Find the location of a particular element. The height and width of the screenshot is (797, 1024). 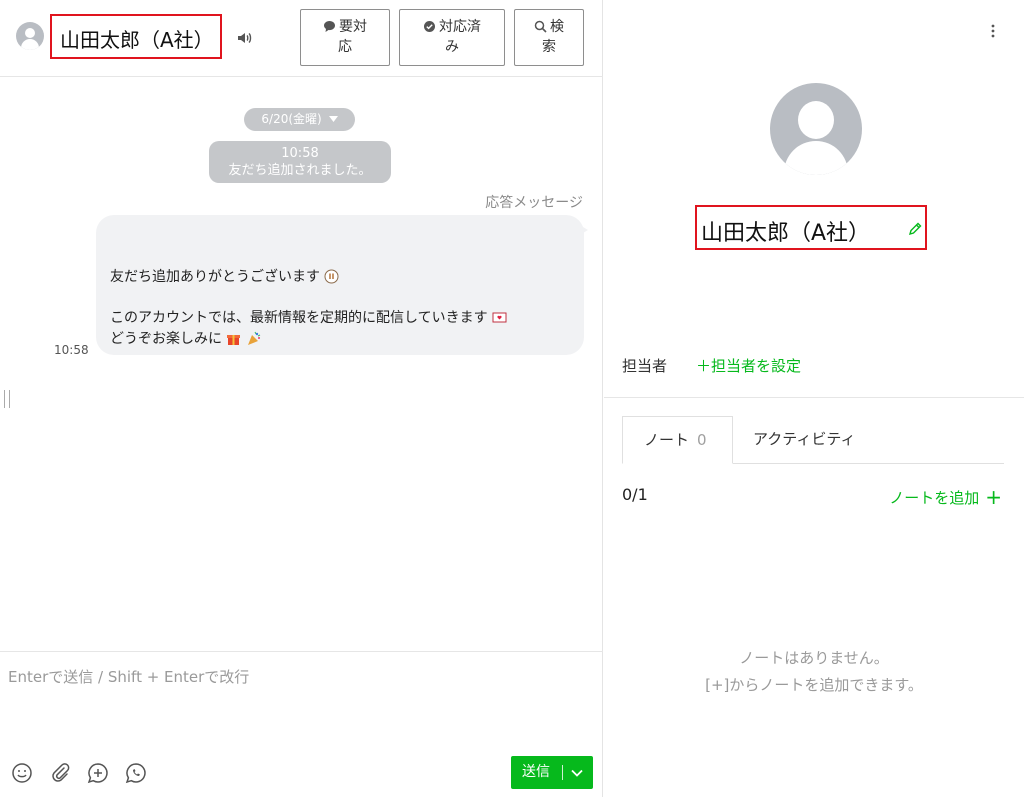

more-vertical-icon is located at coordinates (993, 31).